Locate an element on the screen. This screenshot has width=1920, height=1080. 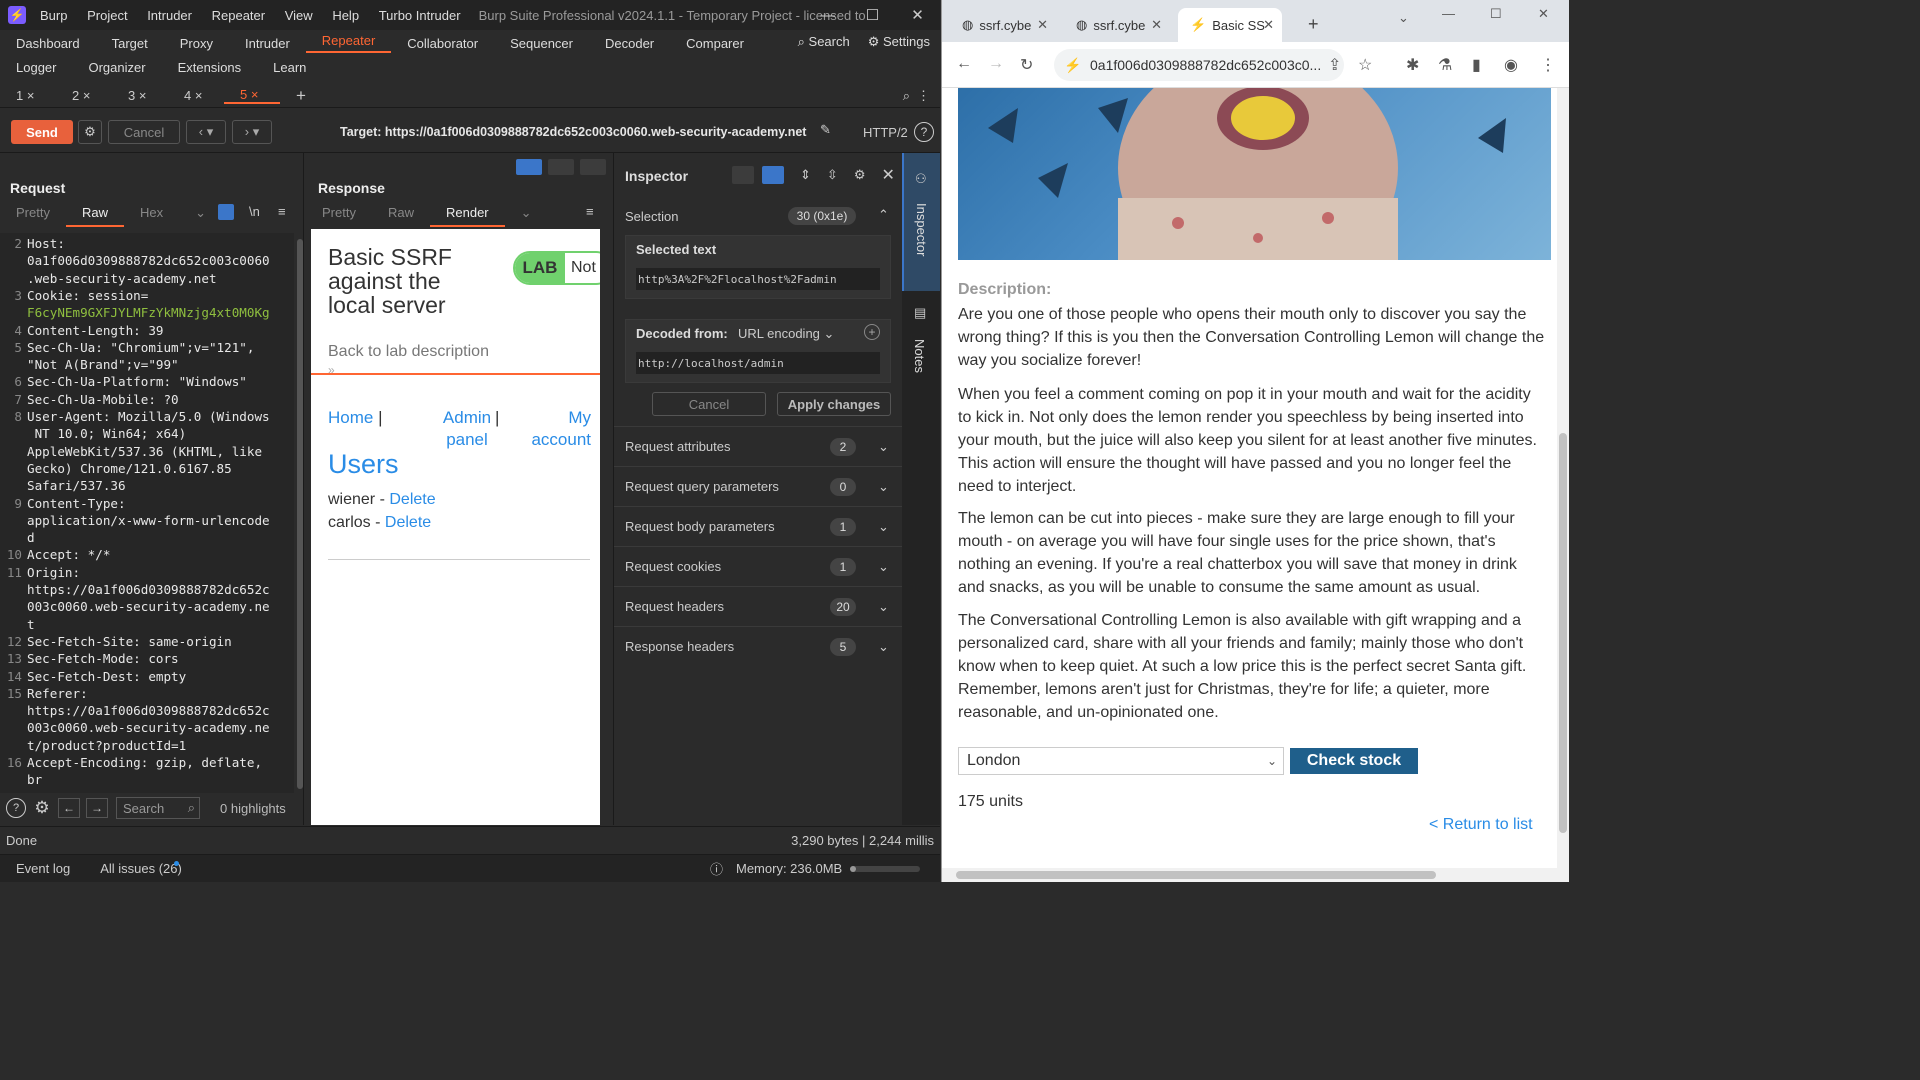
request-line: AppleWebKit/537.36 (KHTML, like is located at coordinates (160, 451).